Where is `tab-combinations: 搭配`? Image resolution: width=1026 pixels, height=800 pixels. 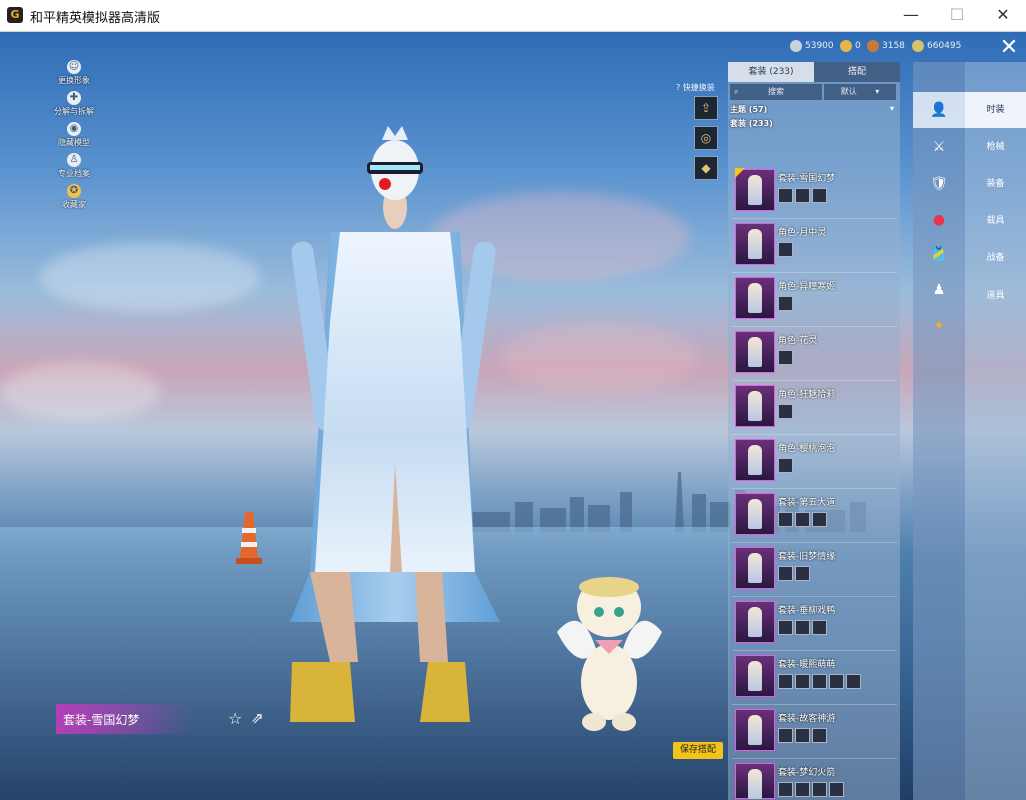 tab-combinations: 搭配 is located at coordinates (857, 72).